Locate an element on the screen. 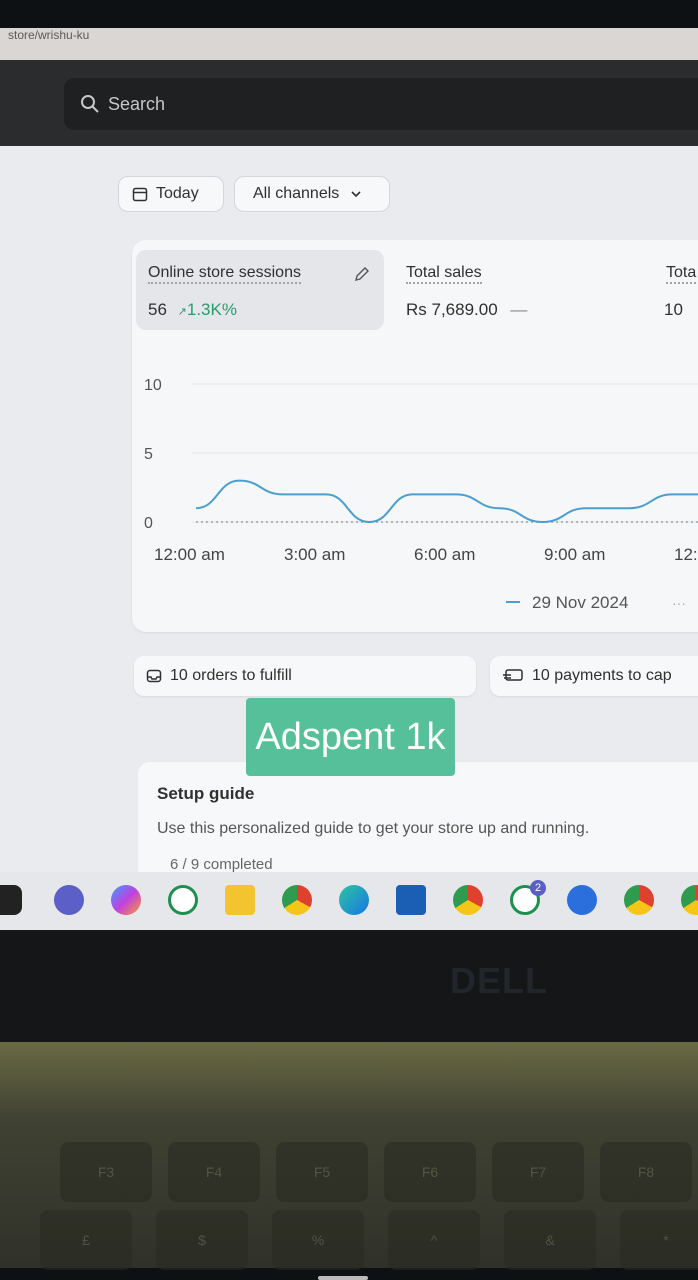  y-tick-label: 0 is located at coordinates (148, 523).